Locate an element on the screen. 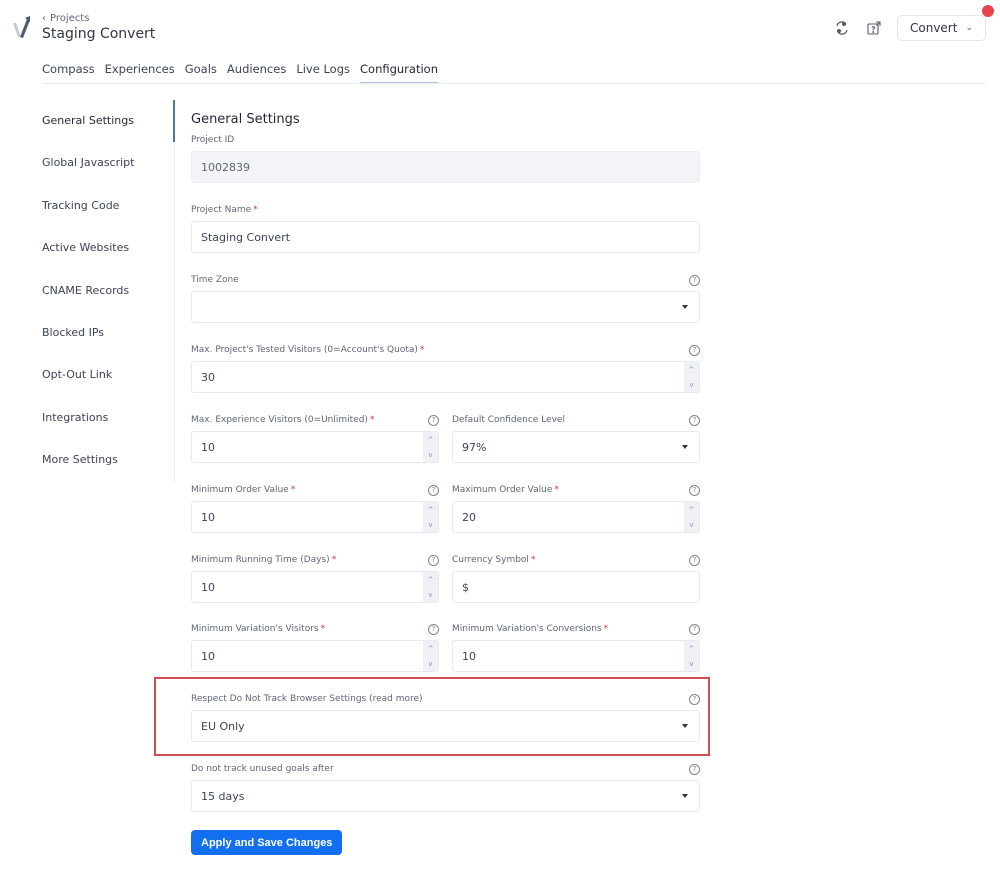  sidebar-item-cname-records: CNAME Records is located at coordinates (107, 305).